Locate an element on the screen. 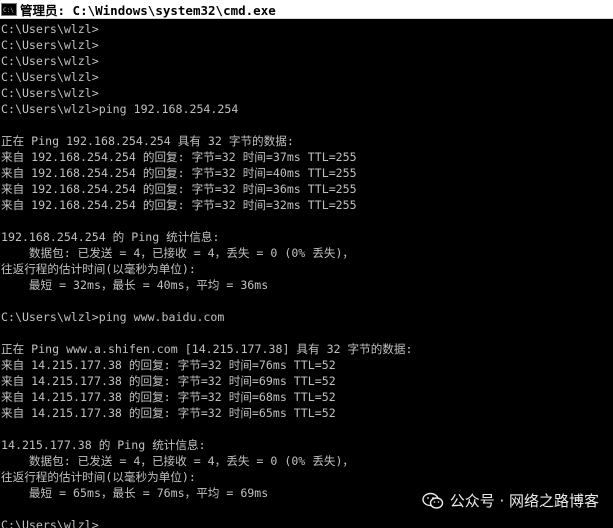 This screenshot has width=613, height=528. cmd-icon: C:\ is located at coordinates (9, 9).